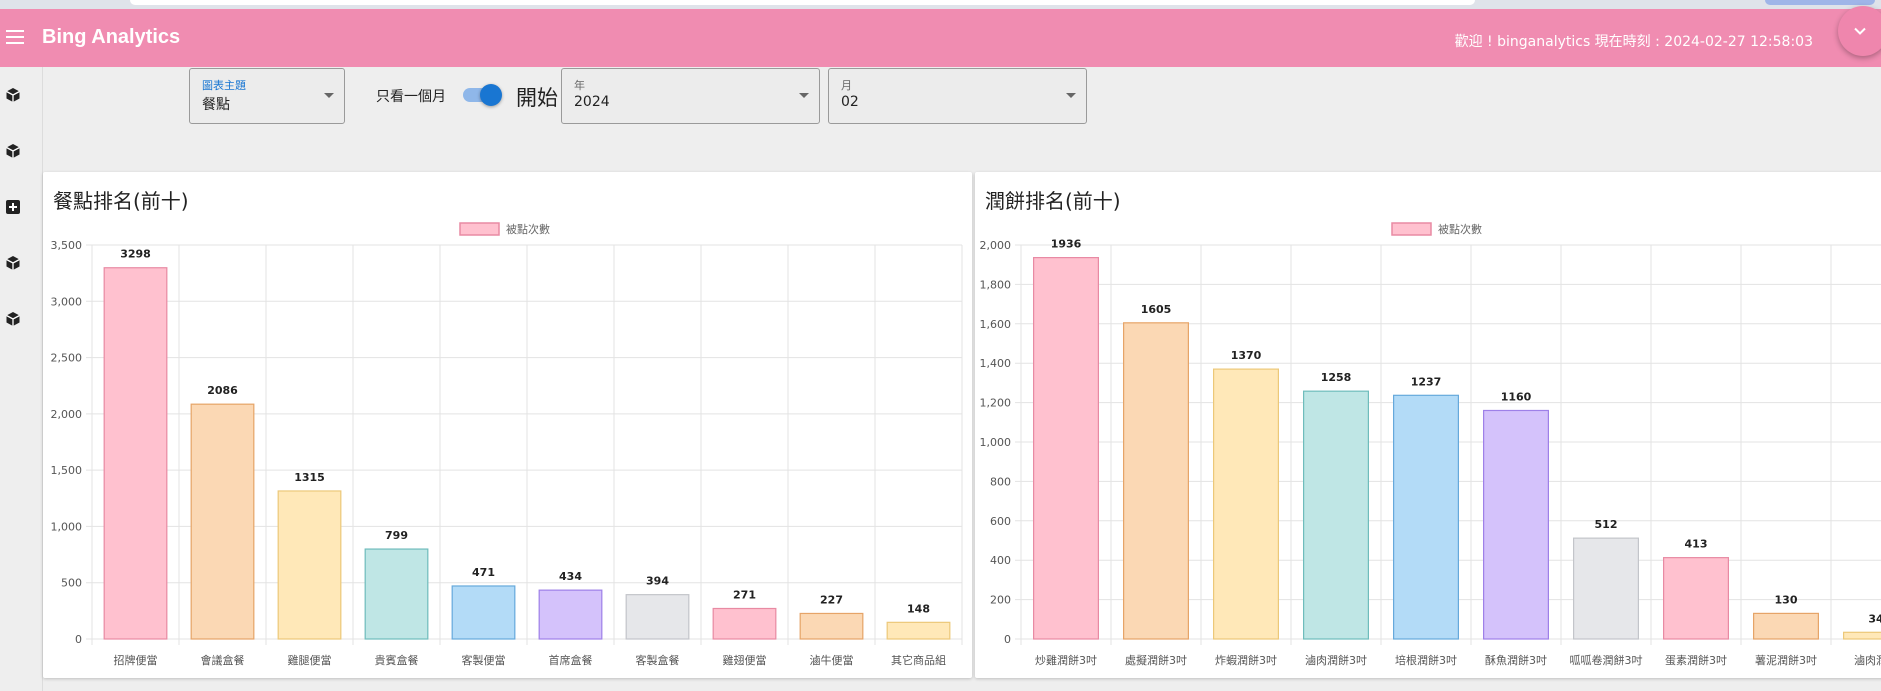 Image resolution: width=1881 pixels, height=691 pixels. I want to click on bar-value-label: 34, so click(1874, 618).